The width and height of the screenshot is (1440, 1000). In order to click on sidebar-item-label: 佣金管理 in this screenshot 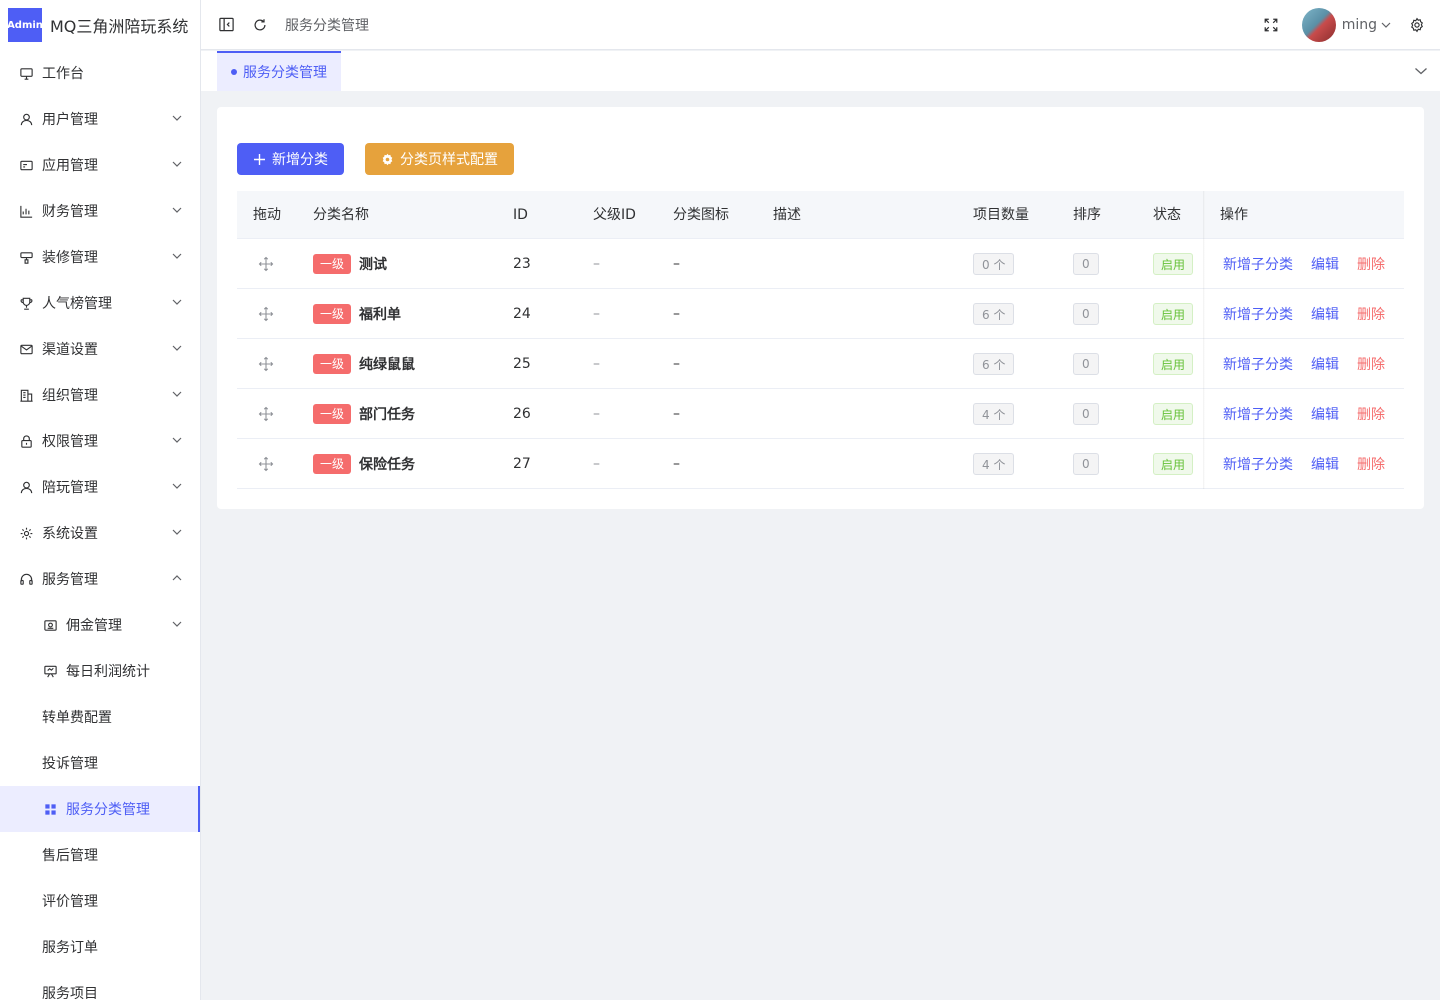, I will do `click(94, 626)`.